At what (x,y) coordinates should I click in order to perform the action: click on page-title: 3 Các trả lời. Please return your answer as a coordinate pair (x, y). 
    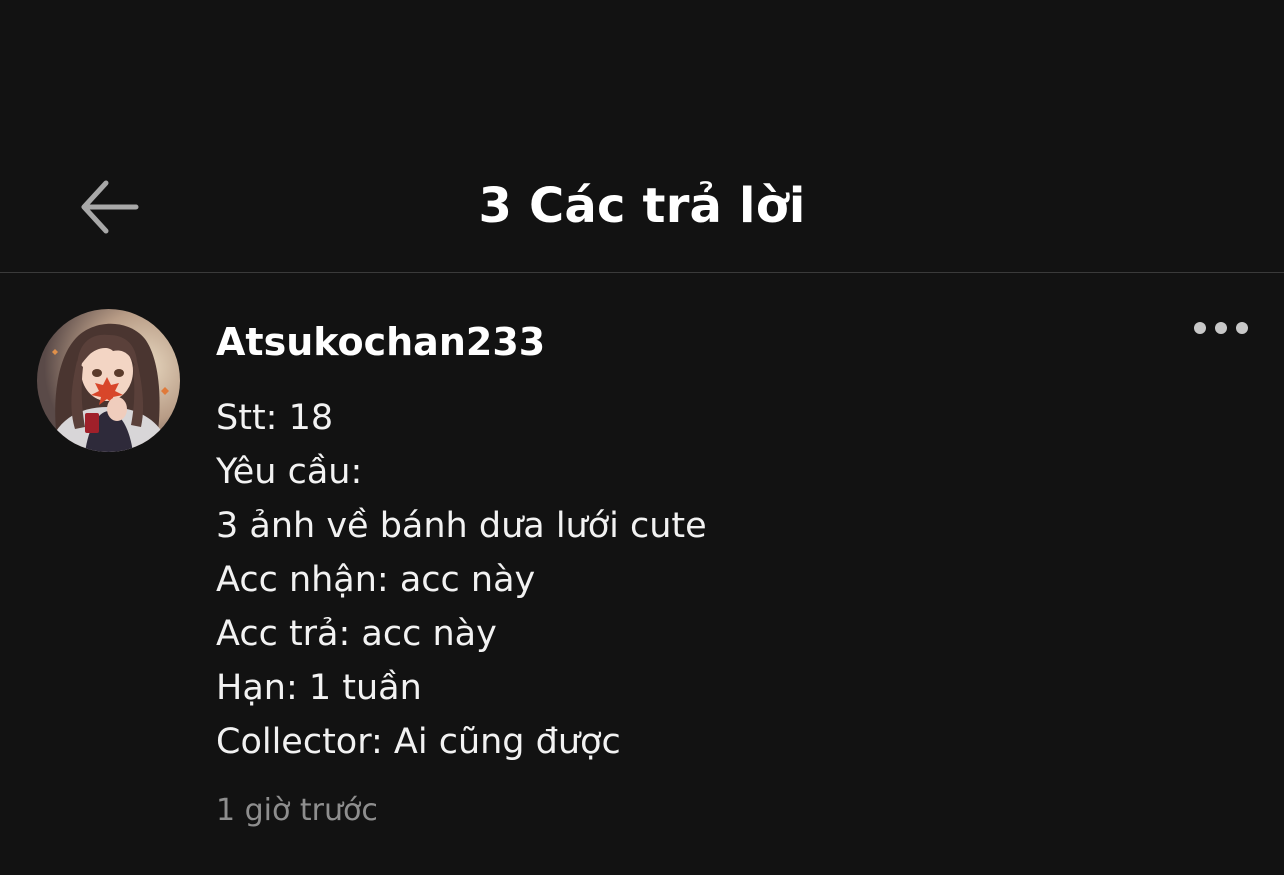
    Looking at the image, I should click on (642, 206).